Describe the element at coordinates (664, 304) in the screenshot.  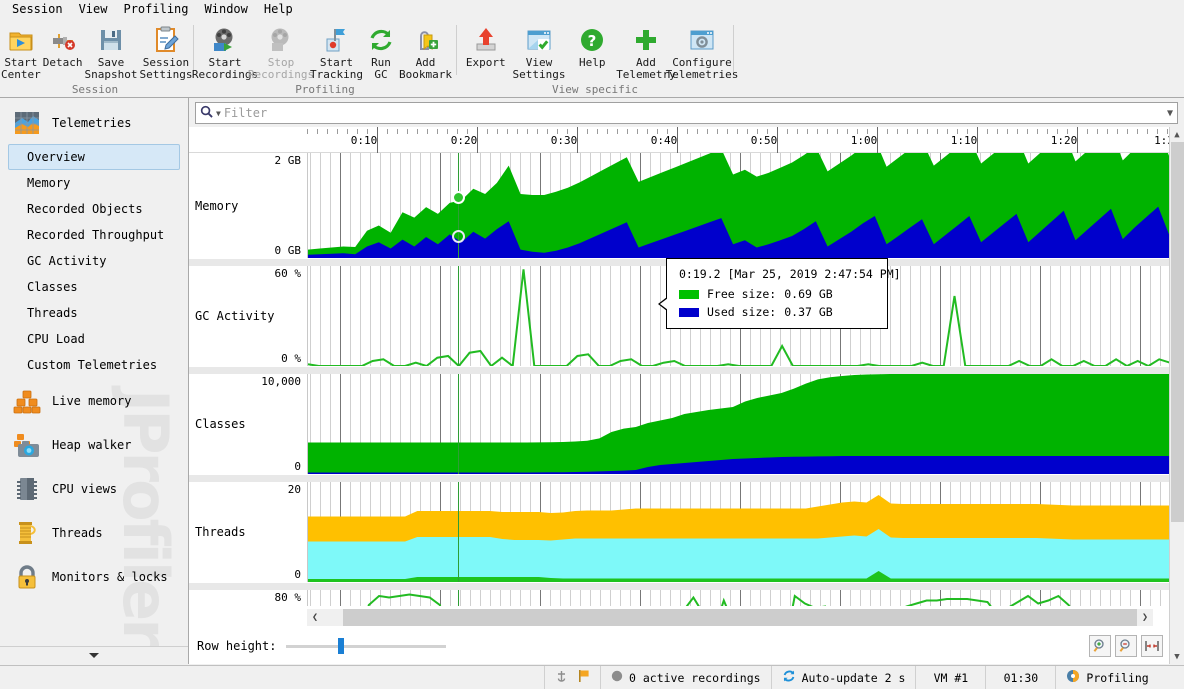
I see `tooltip-tail-fill` at that location.